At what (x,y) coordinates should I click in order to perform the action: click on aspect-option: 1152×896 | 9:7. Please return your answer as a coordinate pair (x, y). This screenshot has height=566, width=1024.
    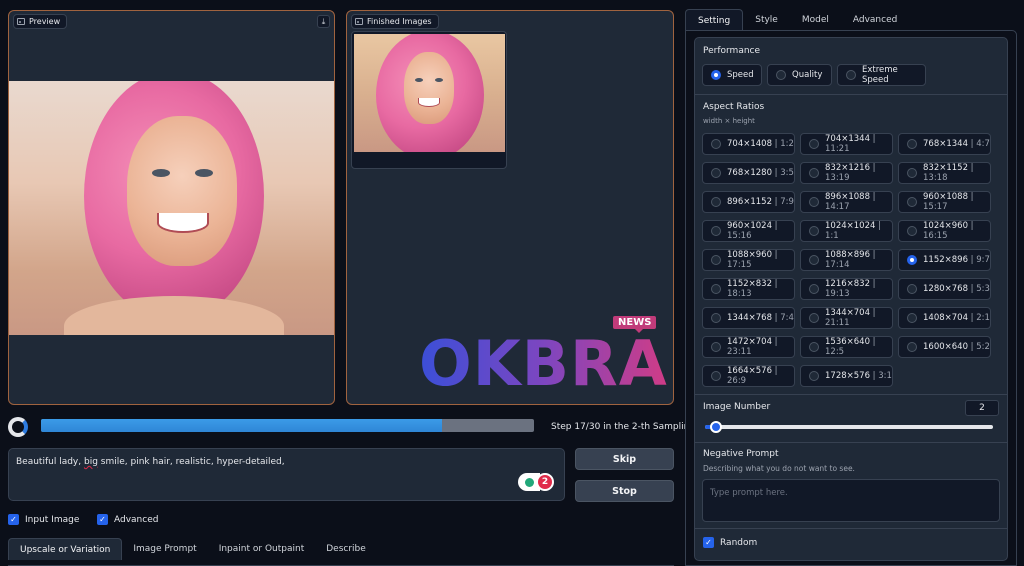
    Looking at the image, I should click on (944, 260).